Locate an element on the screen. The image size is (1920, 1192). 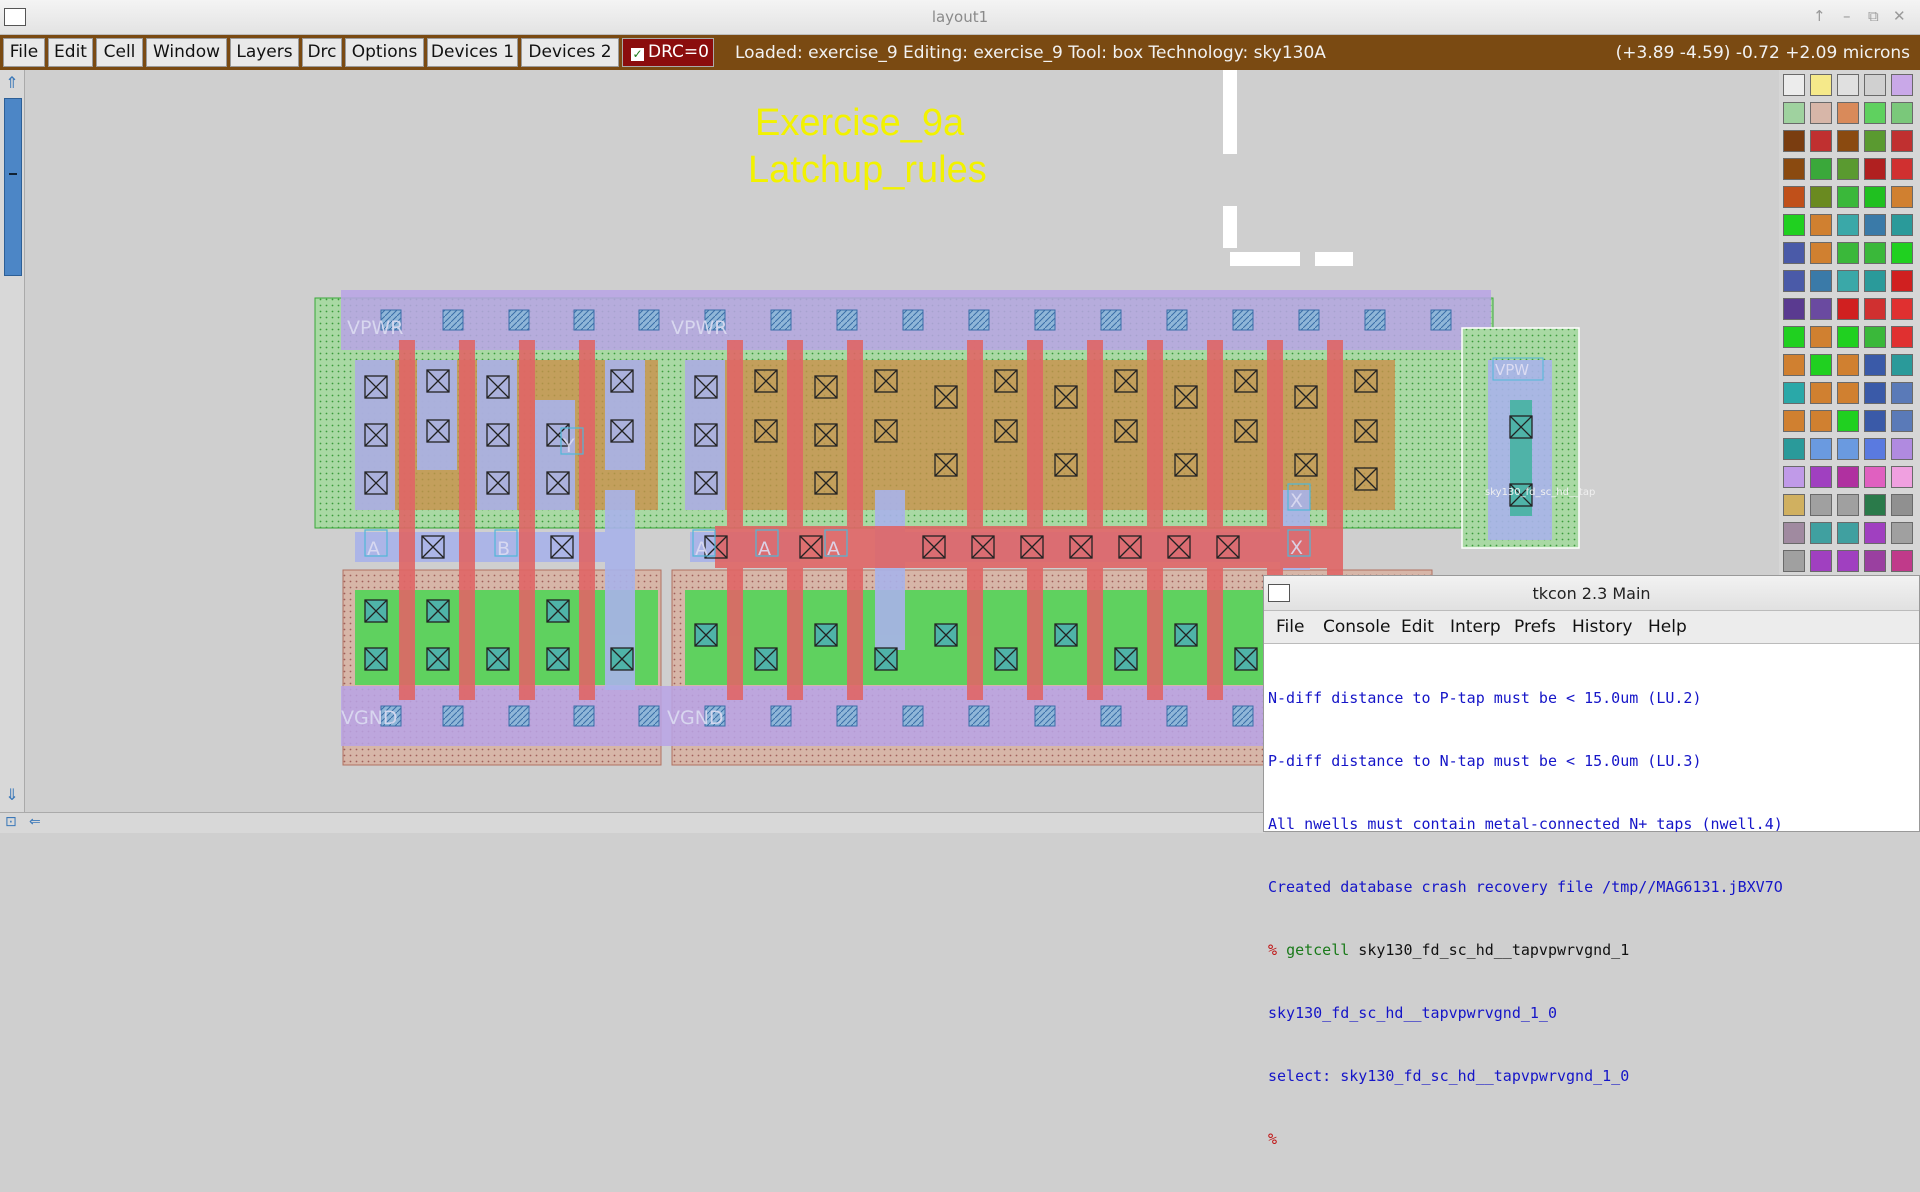
minimize-icon: – is located at coordinates (1847, 16).